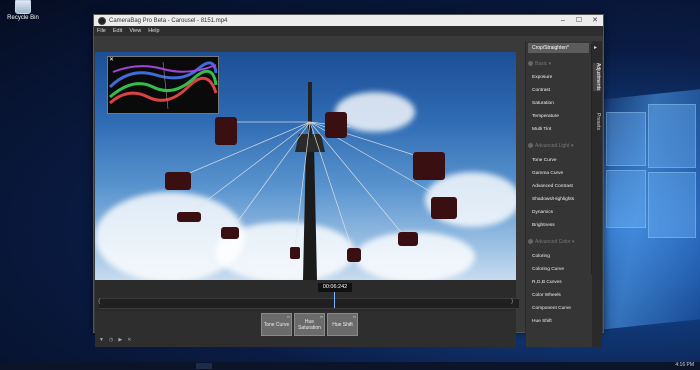 This screenshot has height=370, width=700. Describe the element at coordinates (530, 63) in the screenshot. I see `section-basic-icon` at that location.